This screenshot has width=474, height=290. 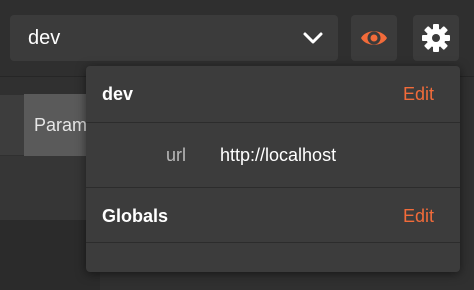 I want to click on edit-environment-link: Edit, so click(x=418, y=94).